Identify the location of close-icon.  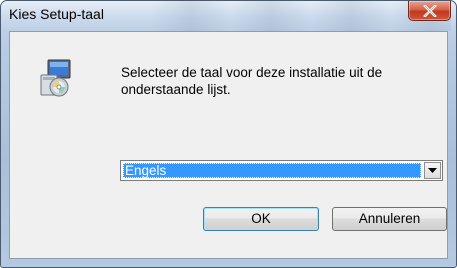
(430, 11).